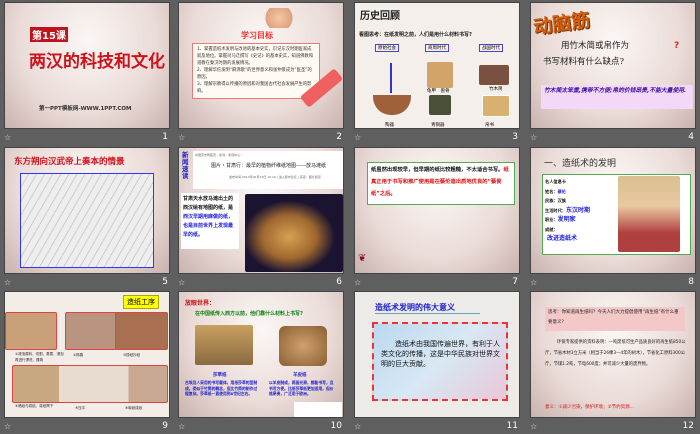  Describe the element at coordinates (165, 282) in the screenshot. I see `slide-number: 5` at that location.